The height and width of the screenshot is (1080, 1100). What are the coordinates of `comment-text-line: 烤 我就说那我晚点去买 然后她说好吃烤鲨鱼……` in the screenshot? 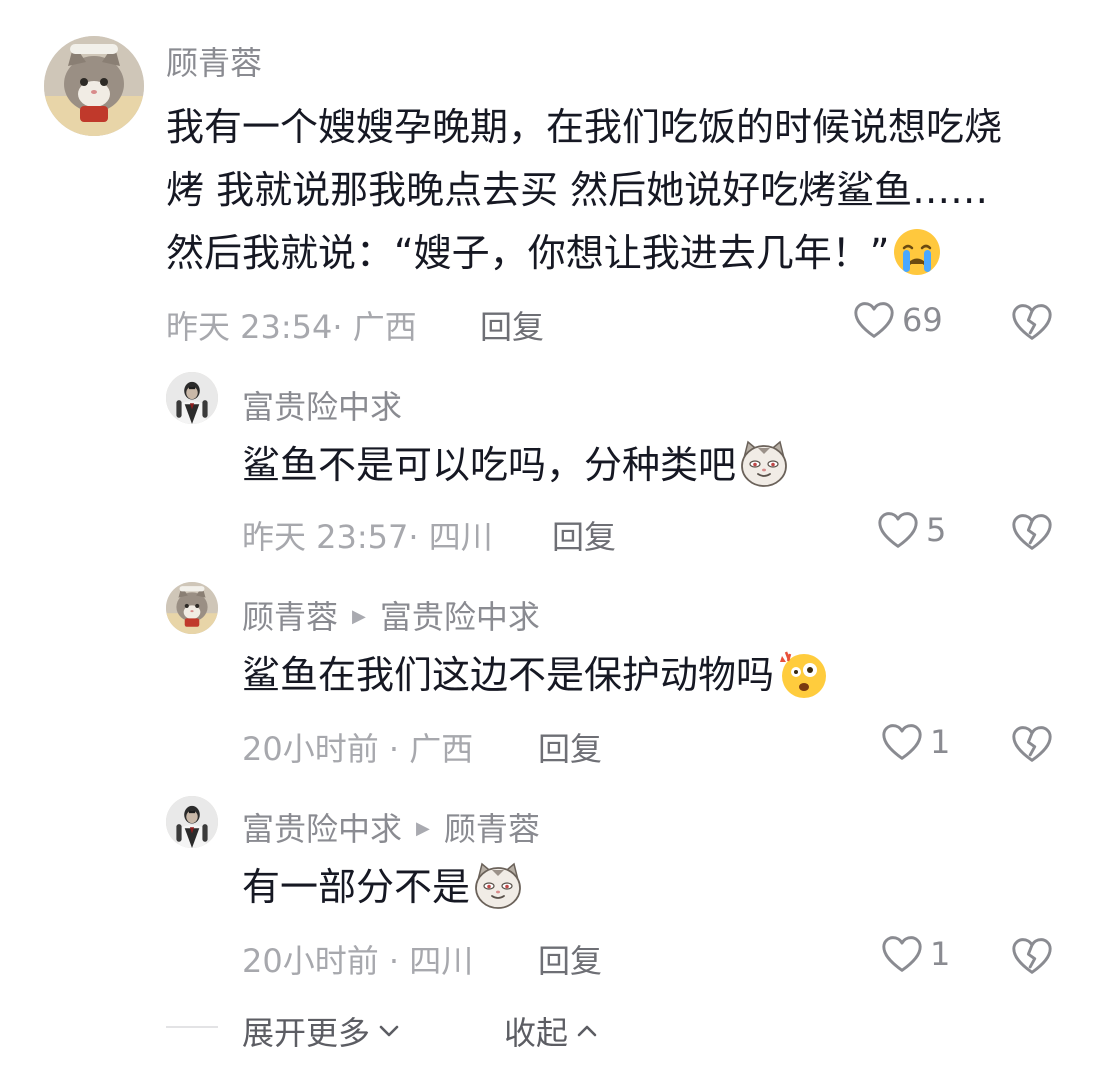 It's located at (577, 190).